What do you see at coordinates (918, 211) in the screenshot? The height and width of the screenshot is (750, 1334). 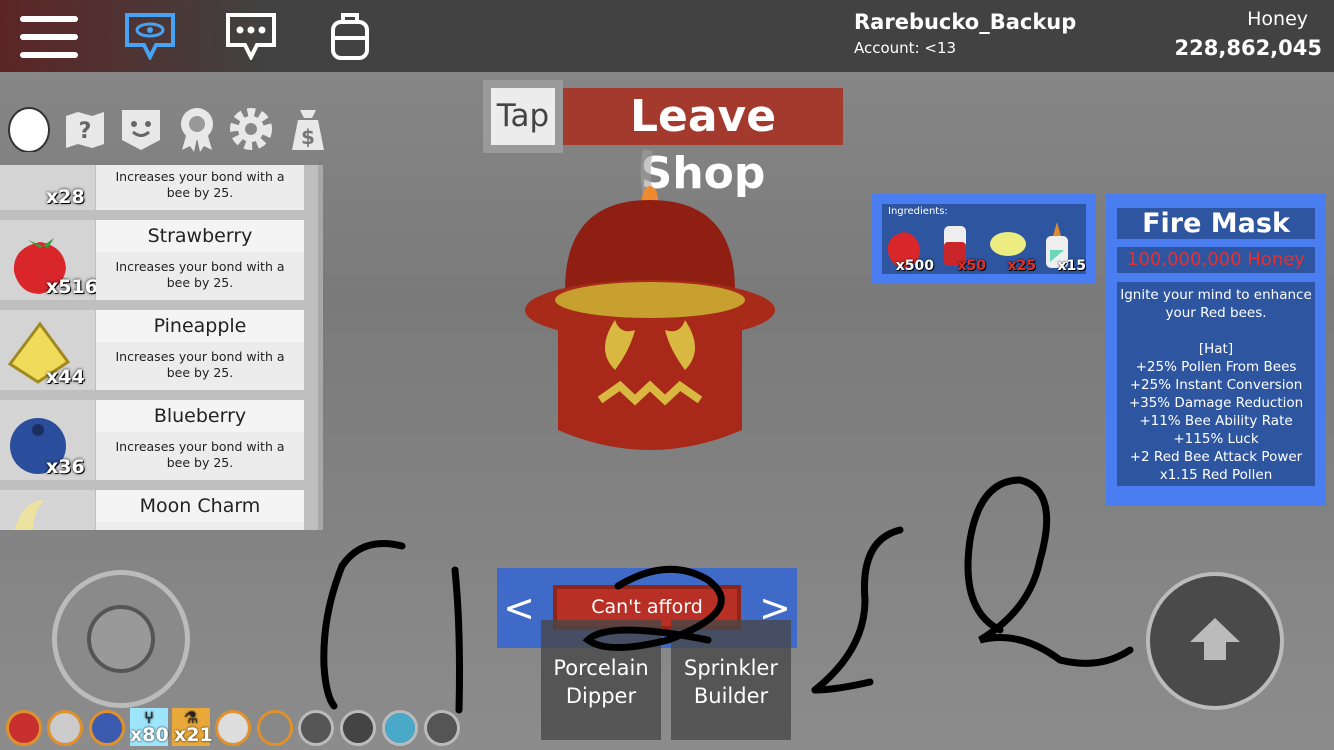 I see `ingredients-label: Ingredients:` at bounding box center [918, 211].